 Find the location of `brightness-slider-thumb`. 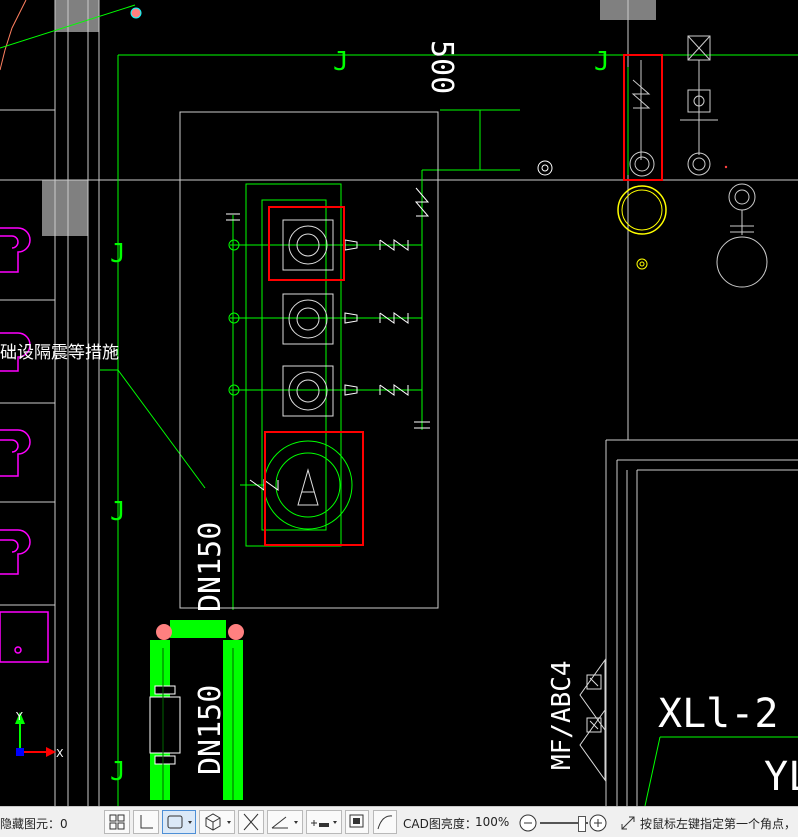

brightness-slider-thumb is located at coordinates (582, 824).